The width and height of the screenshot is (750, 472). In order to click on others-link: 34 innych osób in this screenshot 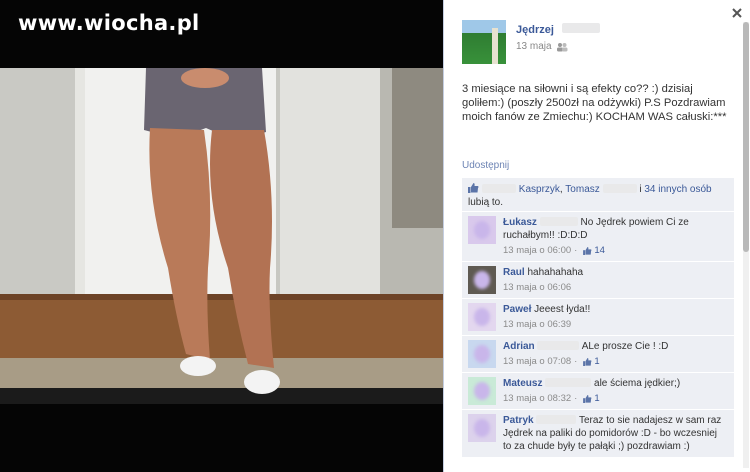, I will do `click(677, 189)`.